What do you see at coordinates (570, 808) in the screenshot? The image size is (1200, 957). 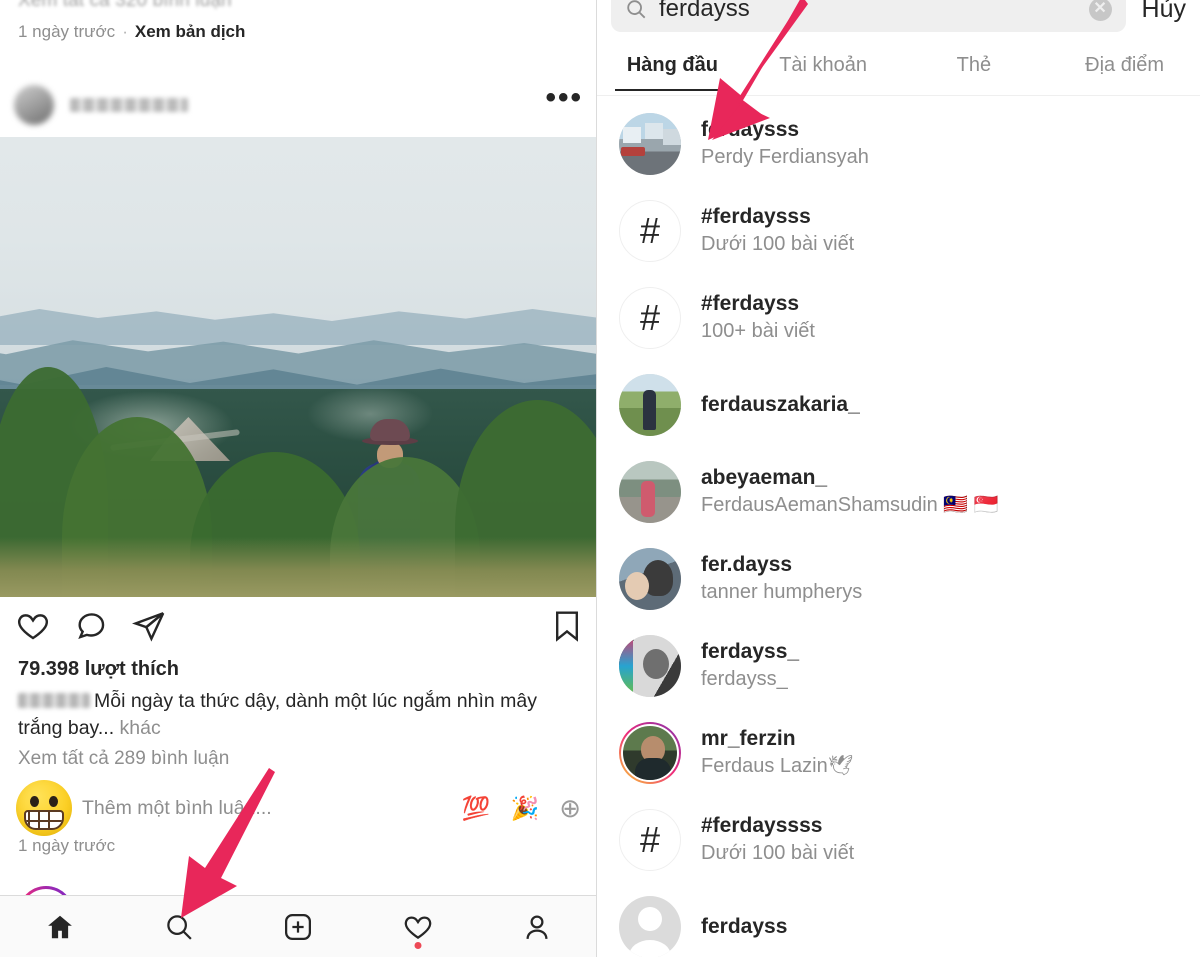 I see `reaction-add-icon: ⊕` at bounding box center [570, 808].